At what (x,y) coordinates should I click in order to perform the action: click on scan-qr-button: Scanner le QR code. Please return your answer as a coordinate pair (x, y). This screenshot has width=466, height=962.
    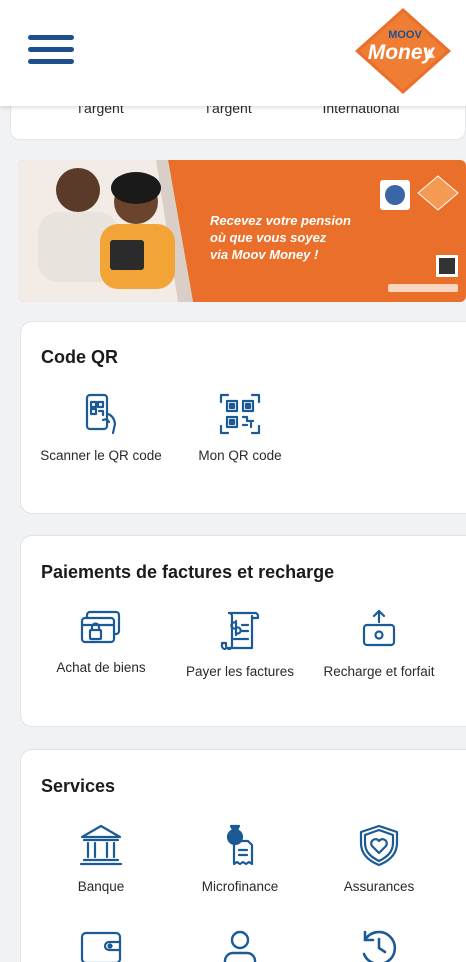
    Looking at the image, I should click on (101, 429).